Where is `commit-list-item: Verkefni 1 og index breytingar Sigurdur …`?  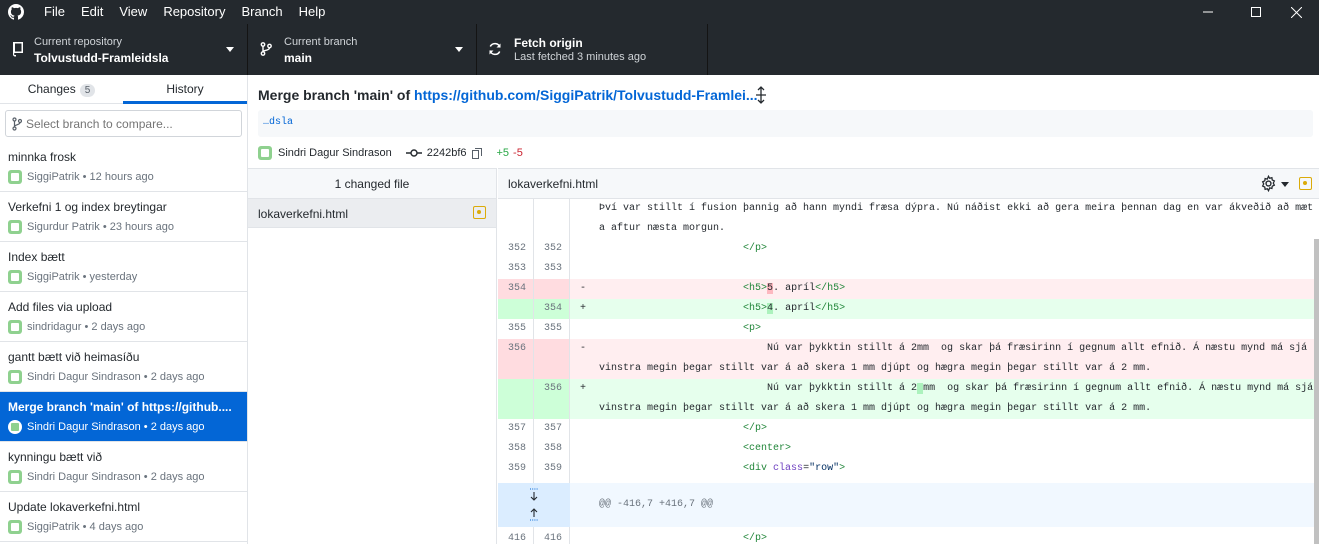 commit-list-item: Verkefni 1 og index breytingar Sigurdur … is located at coordinates (123, 217).